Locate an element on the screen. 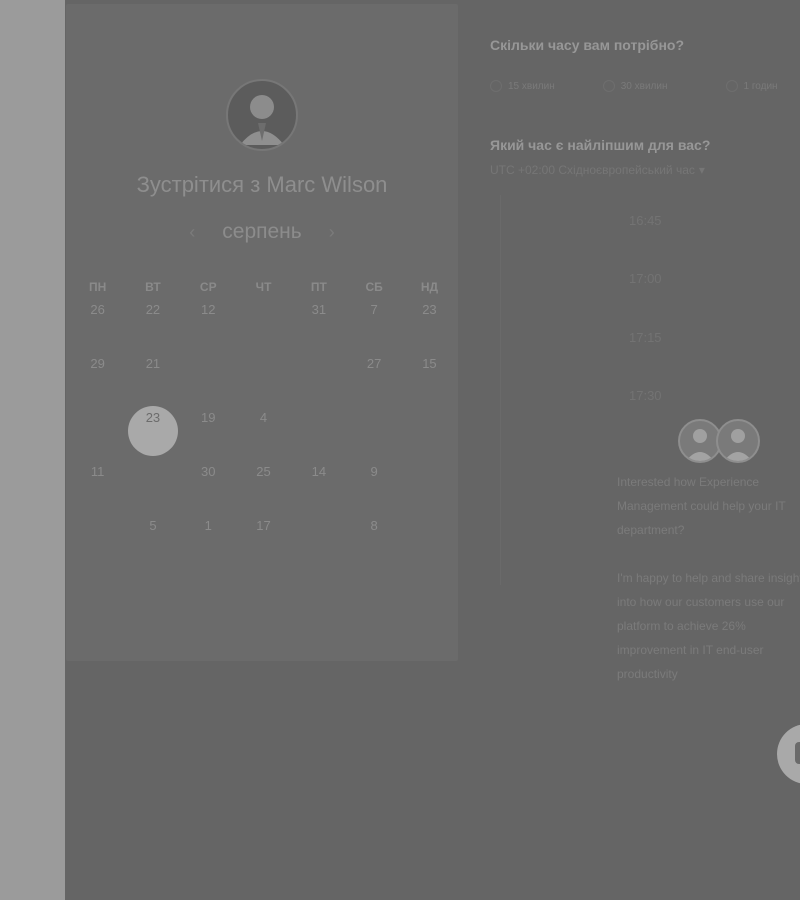 The image size is (800, 900). calendar-day: 17 is located at coordinates (263, 539).